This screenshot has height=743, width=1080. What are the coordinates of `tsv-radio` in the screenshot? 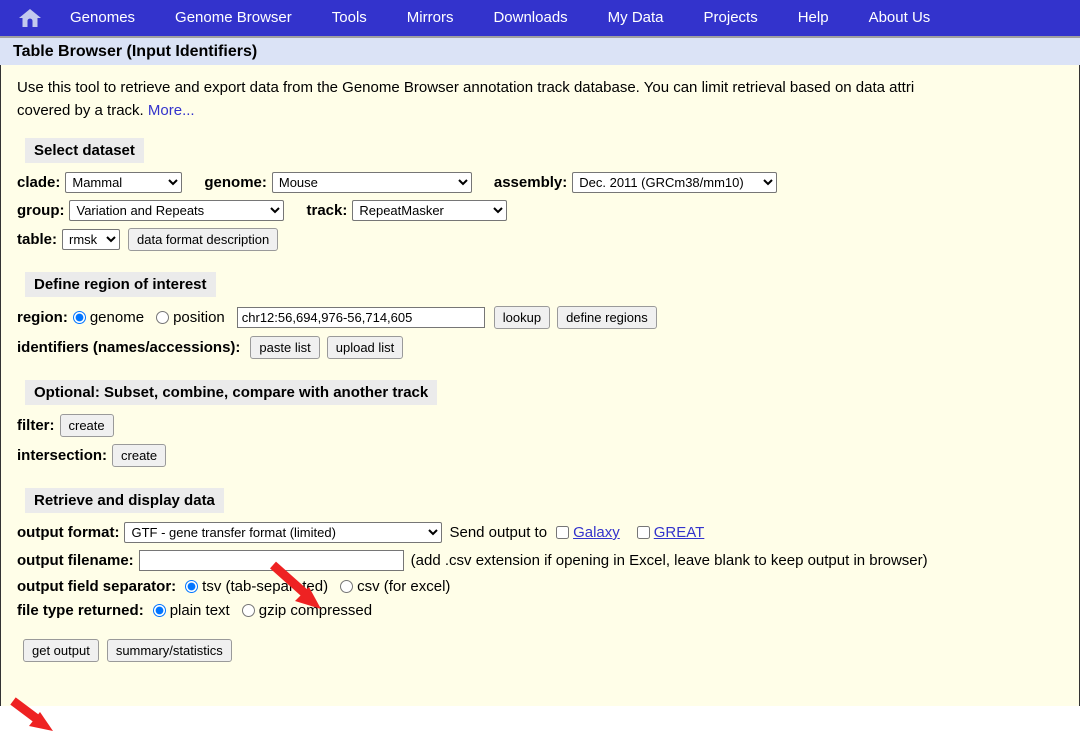 It's located at (192, 586).